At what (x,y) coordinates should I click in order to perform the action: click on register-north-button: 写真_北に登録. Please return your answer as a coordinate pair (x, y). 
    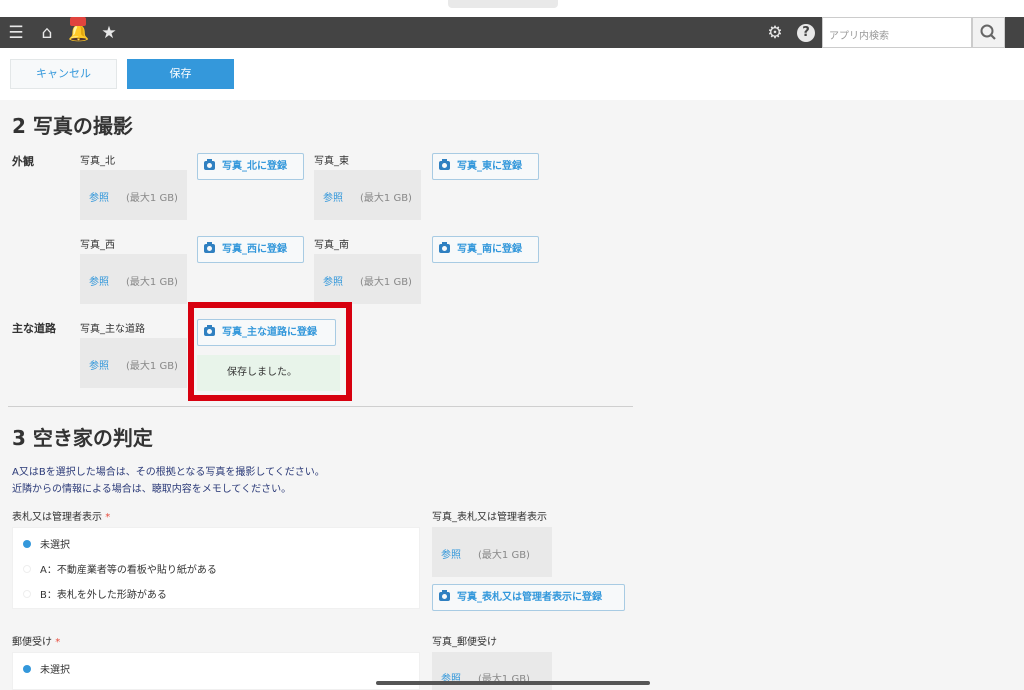
    Looking at the image, I should click on (250, 166).